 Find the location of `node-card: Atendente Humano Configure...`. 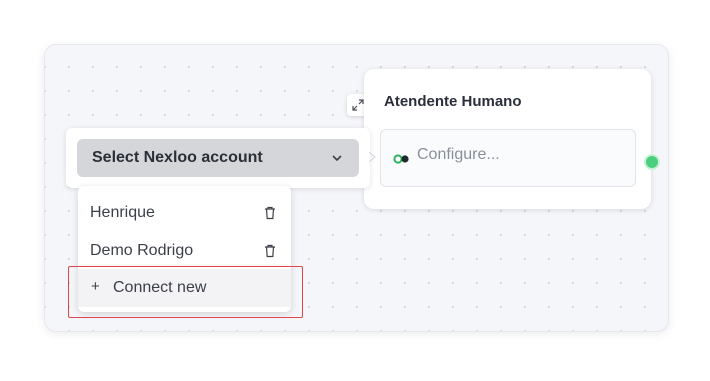

node-card: Atendente Humano Configure... is located at coordinates (507, 139).